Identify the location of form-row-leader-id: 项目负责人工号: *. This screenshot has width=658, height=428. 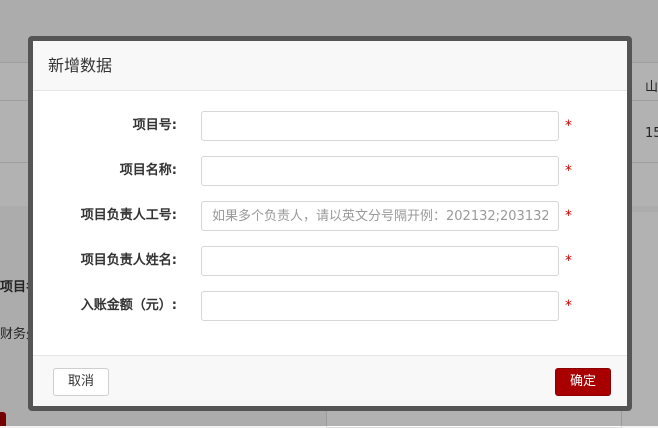
(330, 216).